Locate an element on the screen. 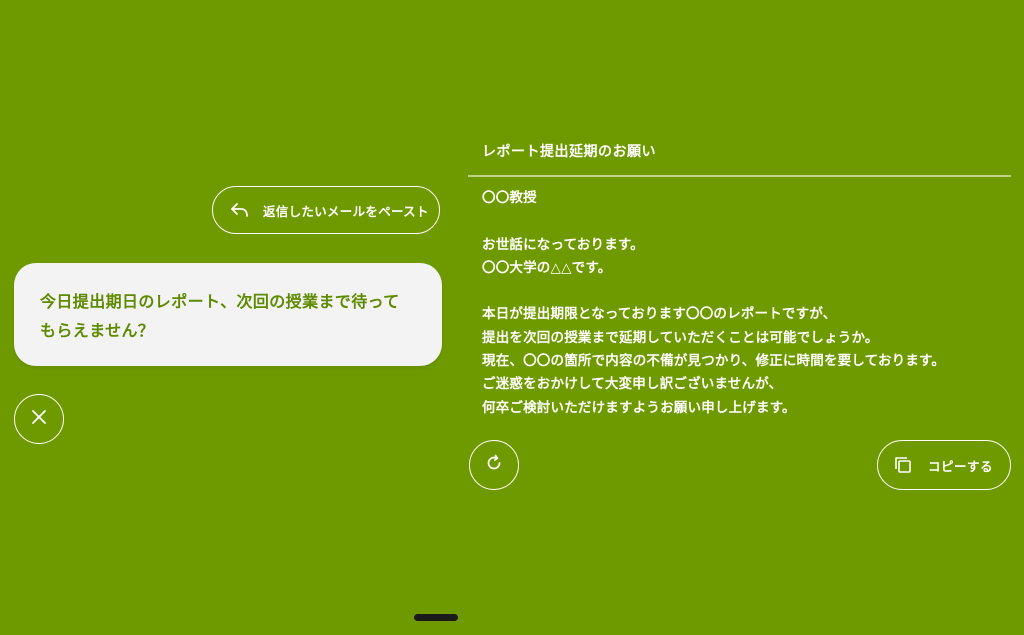 This screenshot has width=1024, height=635. email-body-line: 提出を次回の授業まで延期していただくことは可能でしょうか。 is located at coordinates (680, 337).